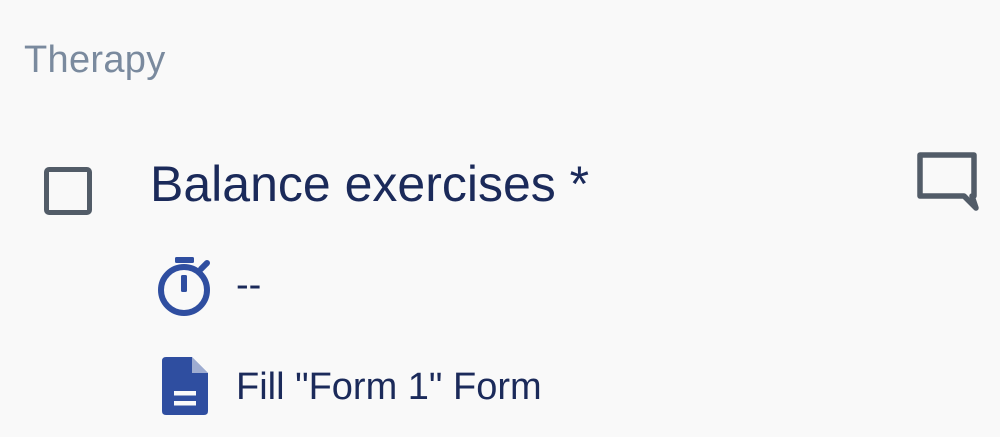 The width and height of the screenshot is (1000, 437). I want to click on comment-button, so click(947, 182).